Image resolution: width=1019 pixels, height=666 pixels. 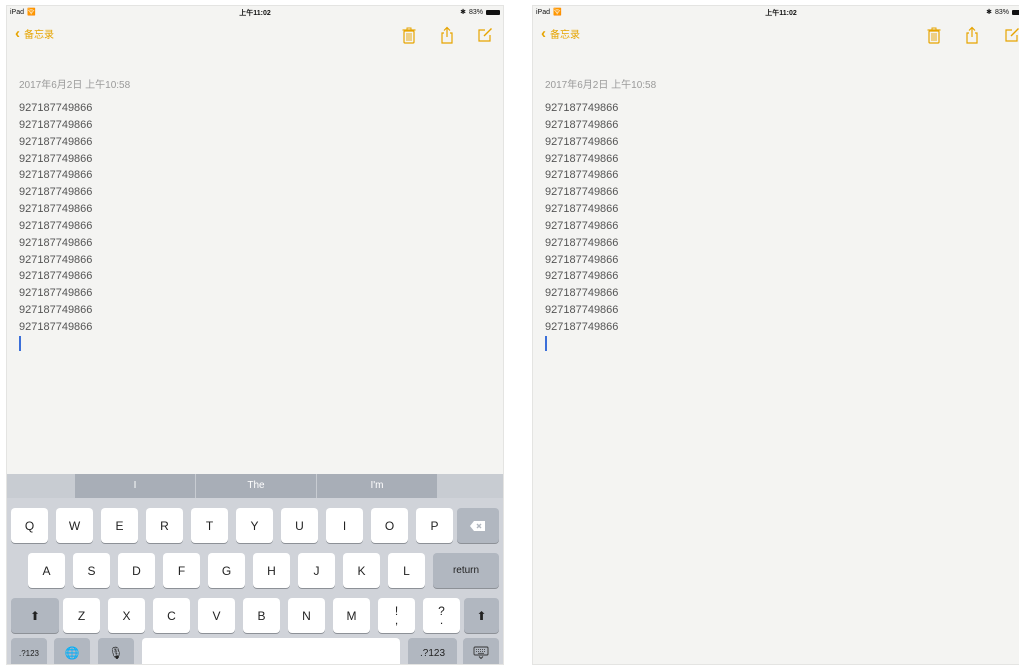 I want to click on numbers-key-left: .?123, so click(x=29, y=651).